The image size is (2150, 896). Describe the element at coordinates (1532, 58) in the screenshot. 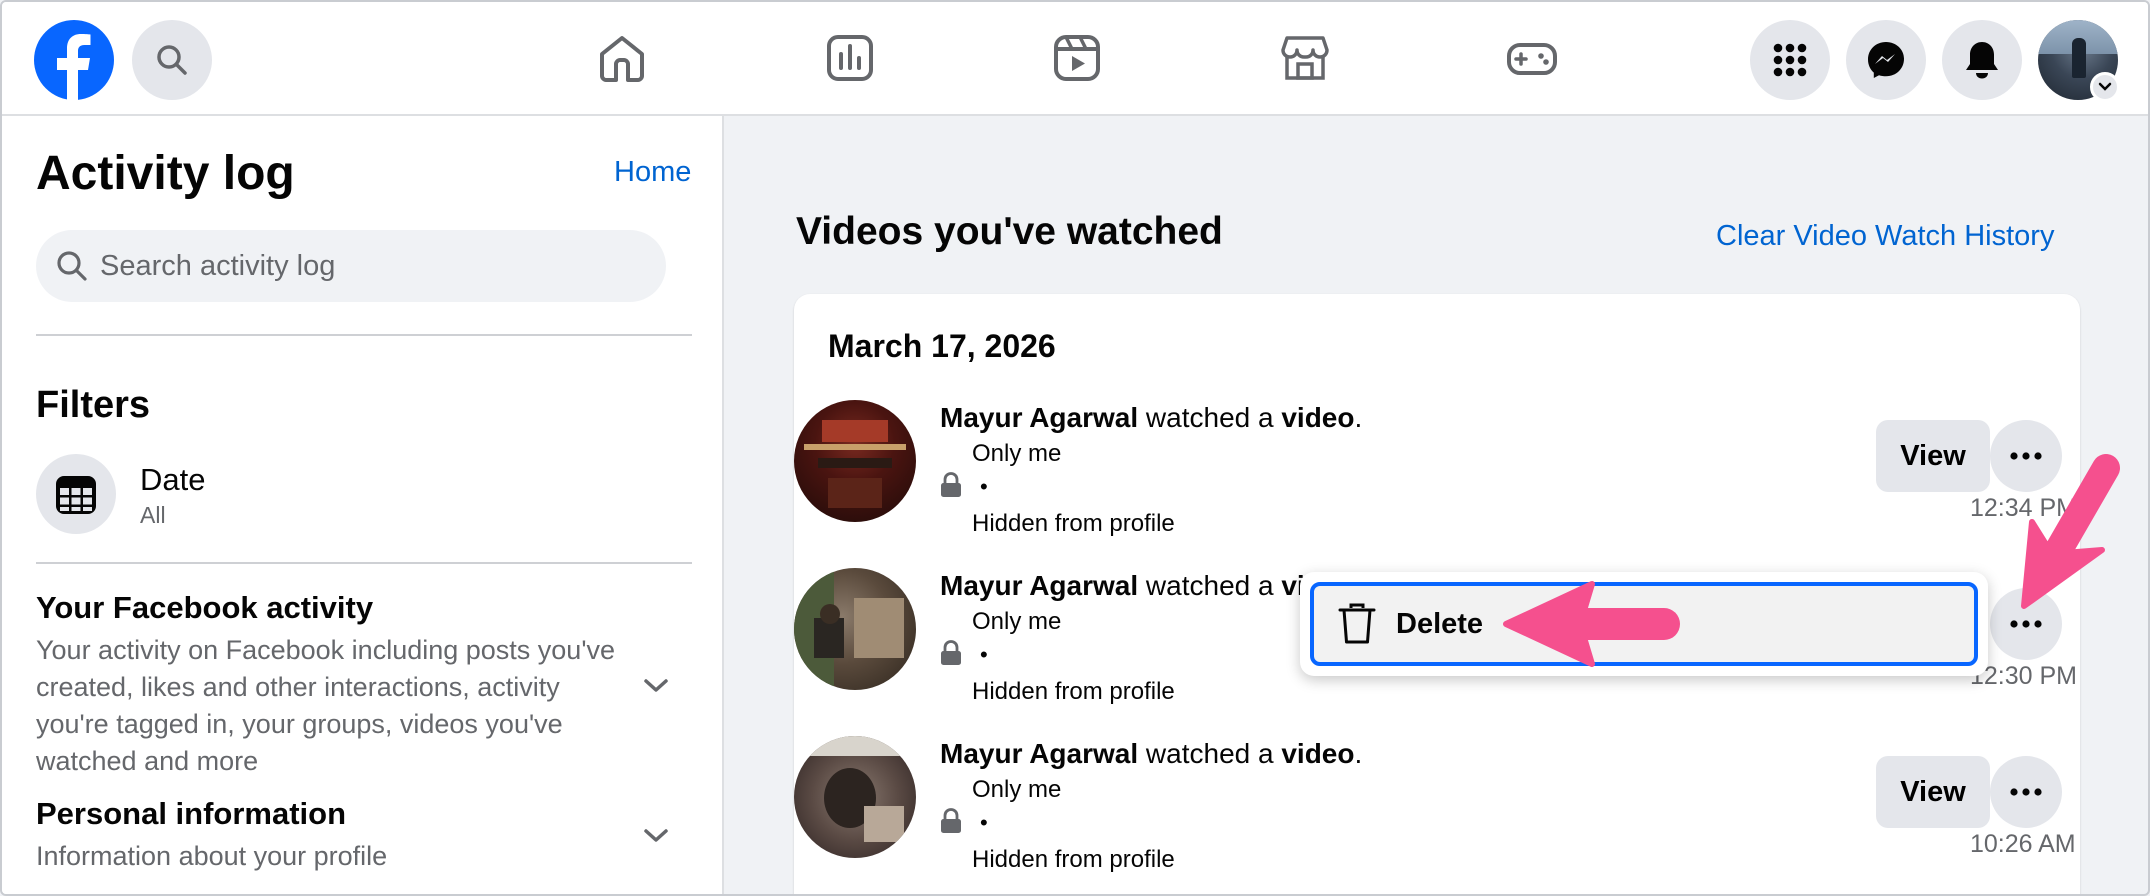

I see `gaming-icon` at that location.